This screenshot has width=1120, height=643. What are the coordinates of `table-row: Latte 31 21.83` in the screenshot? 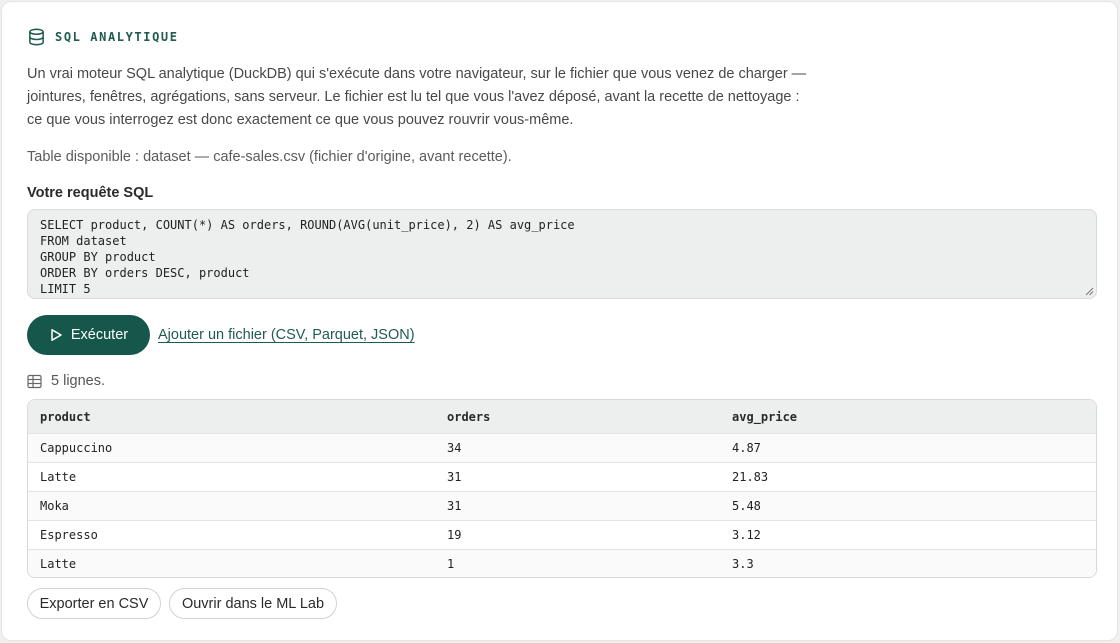 It's located at (562, 476).